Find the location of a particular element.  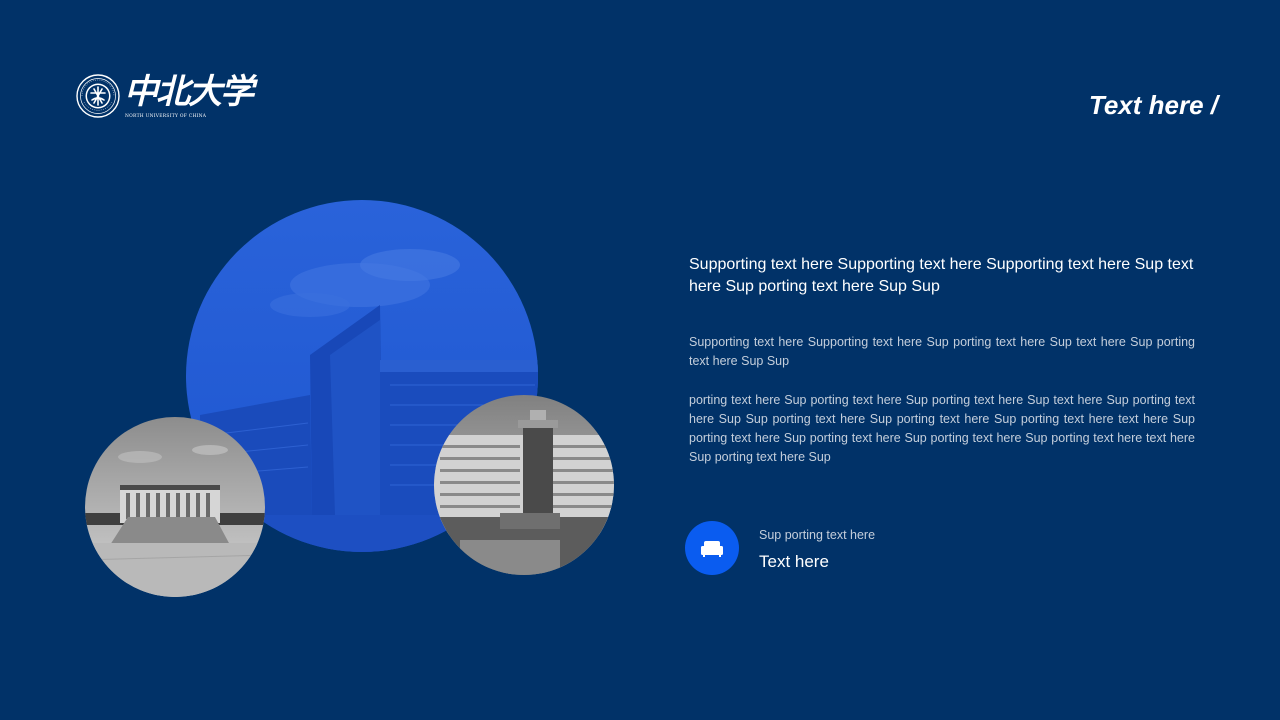

university-seal-icon is located at coordinates (98, 96).